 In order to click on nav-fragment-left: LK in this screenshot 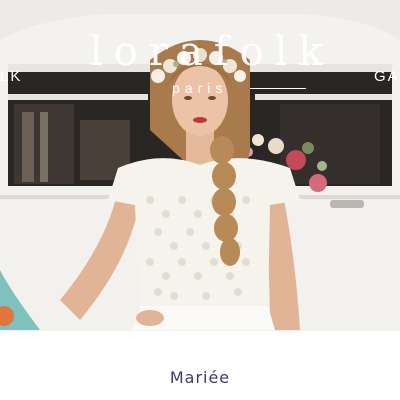, I will do `click(11, 76)`.